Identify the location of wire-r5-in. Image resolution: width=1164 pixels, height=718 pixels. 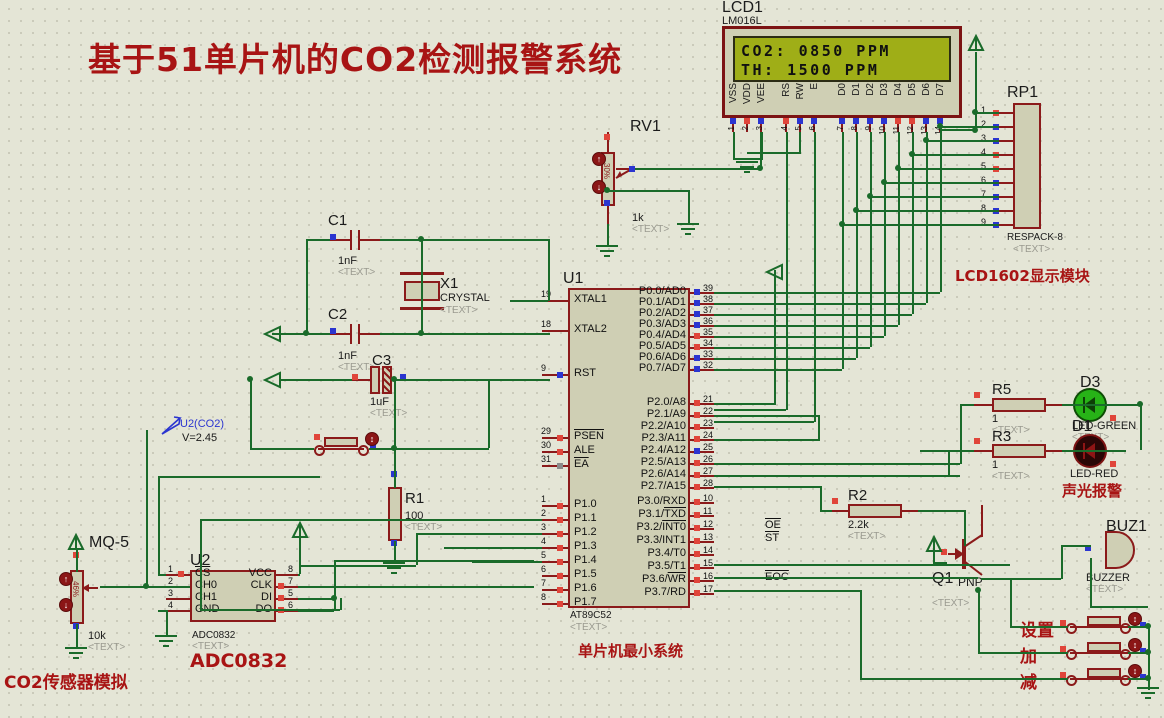
(967, 405).